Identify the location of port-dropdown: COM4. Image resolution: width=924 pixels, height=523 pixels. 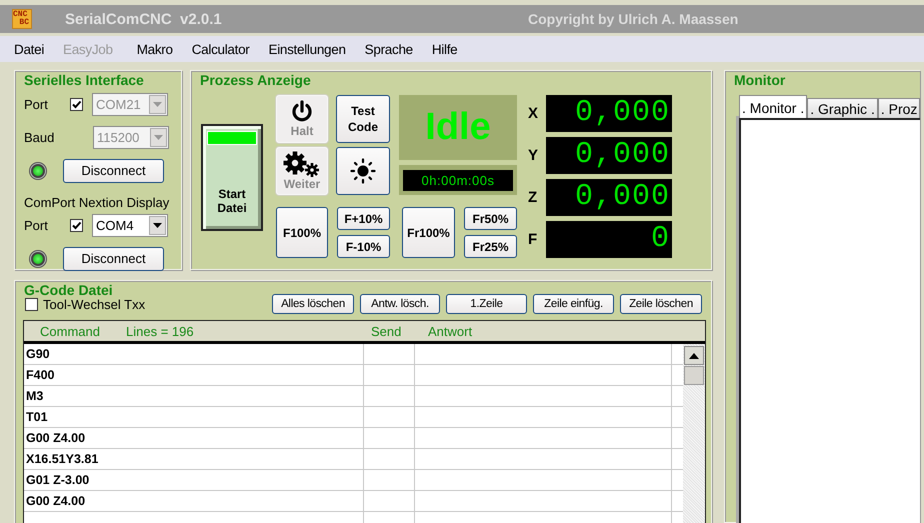
(130, 225).